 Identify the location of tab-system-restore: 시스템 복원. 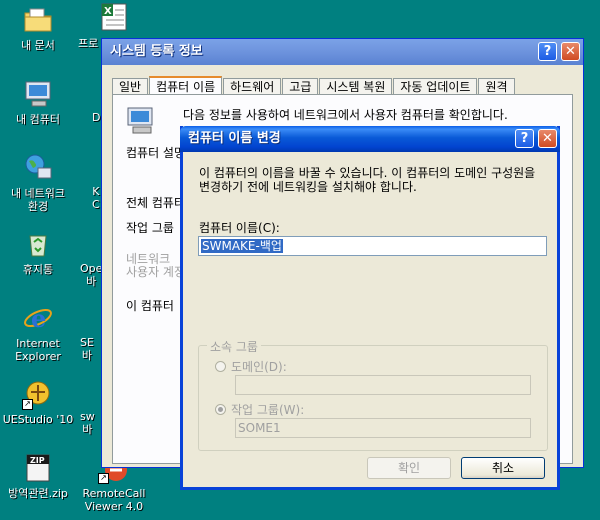
(356, 86).